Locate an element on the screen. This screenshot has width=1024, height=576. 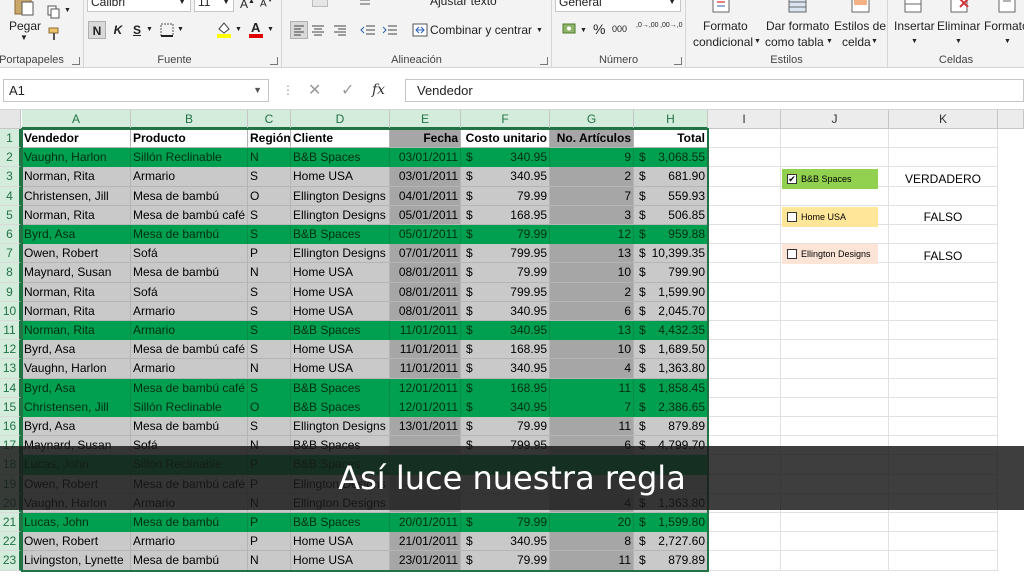
cell-articulos: 2 is located at coordinates (592, 292).